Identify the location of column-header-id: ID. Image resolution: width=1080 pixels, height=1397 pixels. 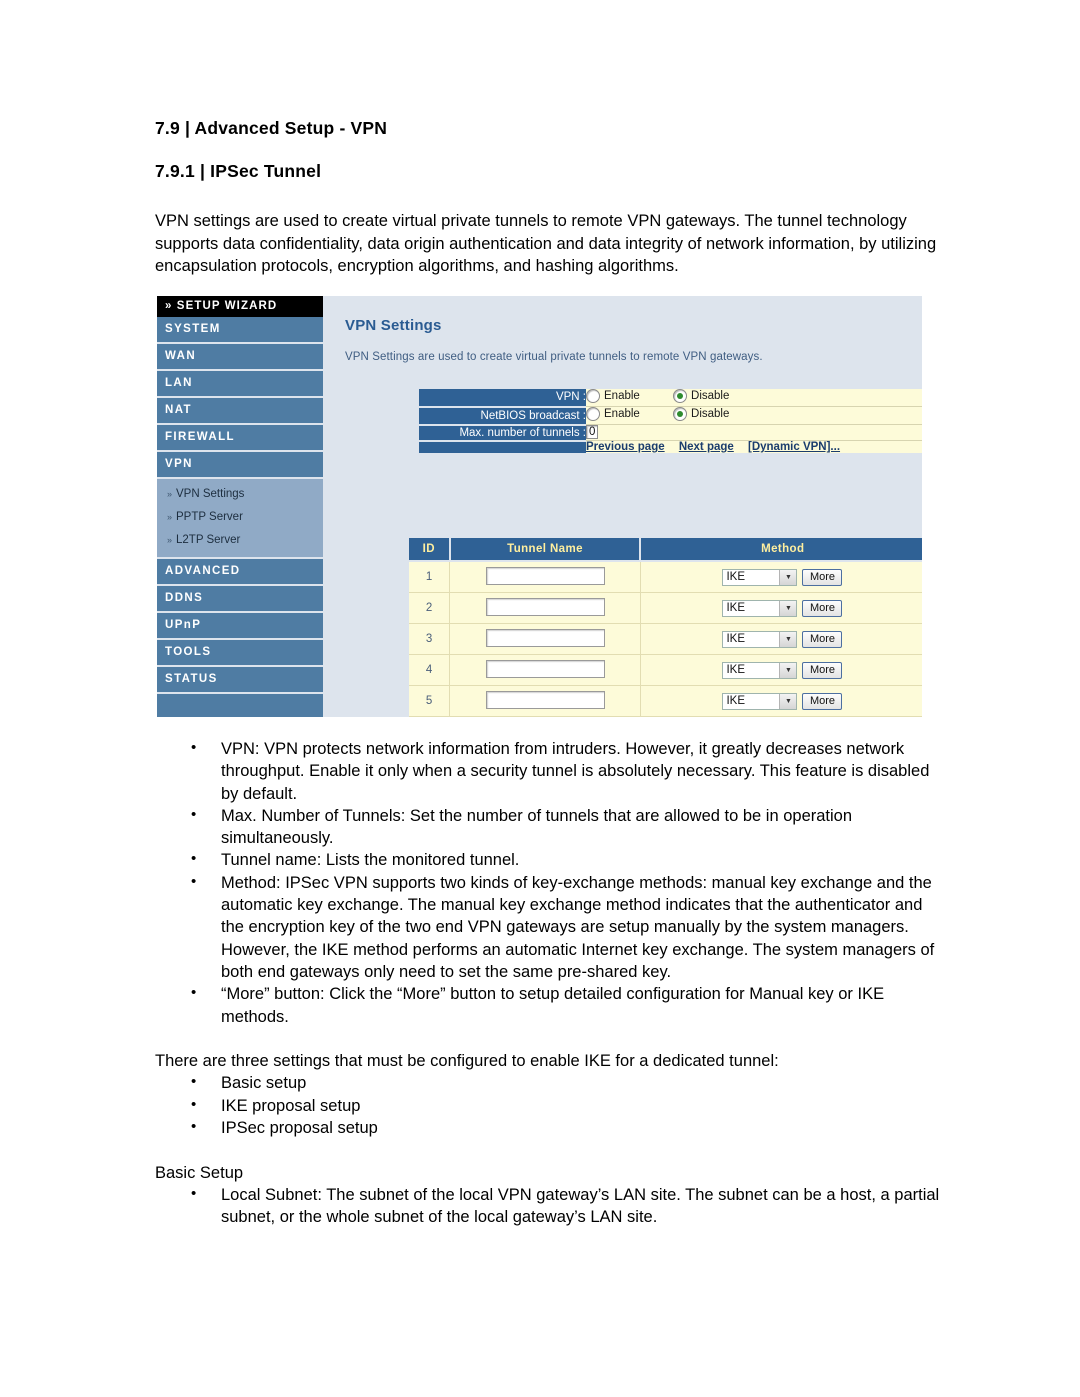
(430, 550).